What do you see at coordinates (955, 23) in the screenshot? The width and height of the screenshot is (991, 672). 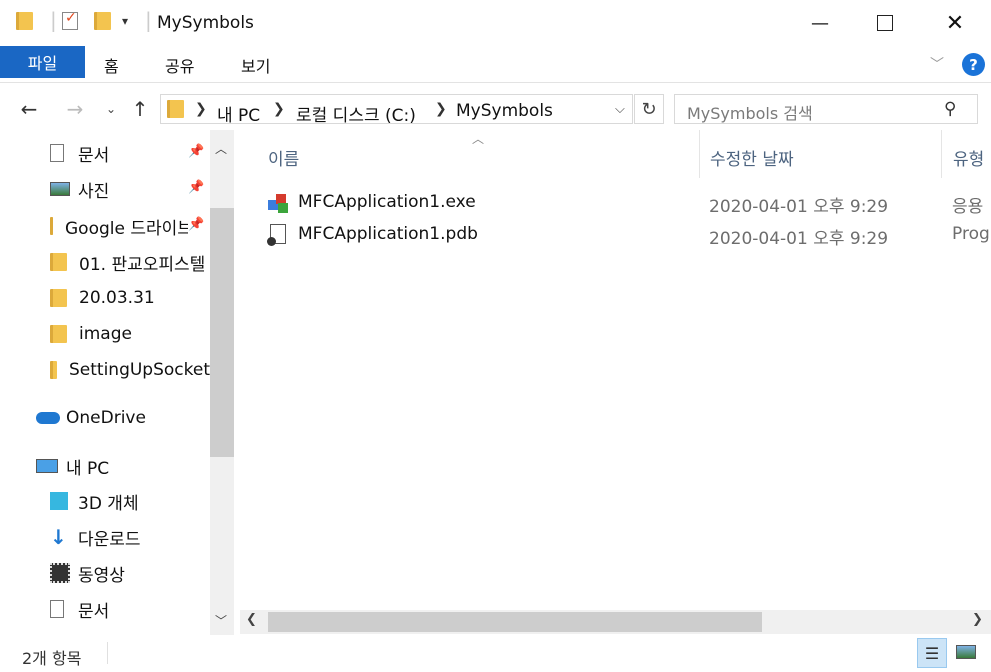 I see `close-button: ✕` at bounding box center [955, 23].